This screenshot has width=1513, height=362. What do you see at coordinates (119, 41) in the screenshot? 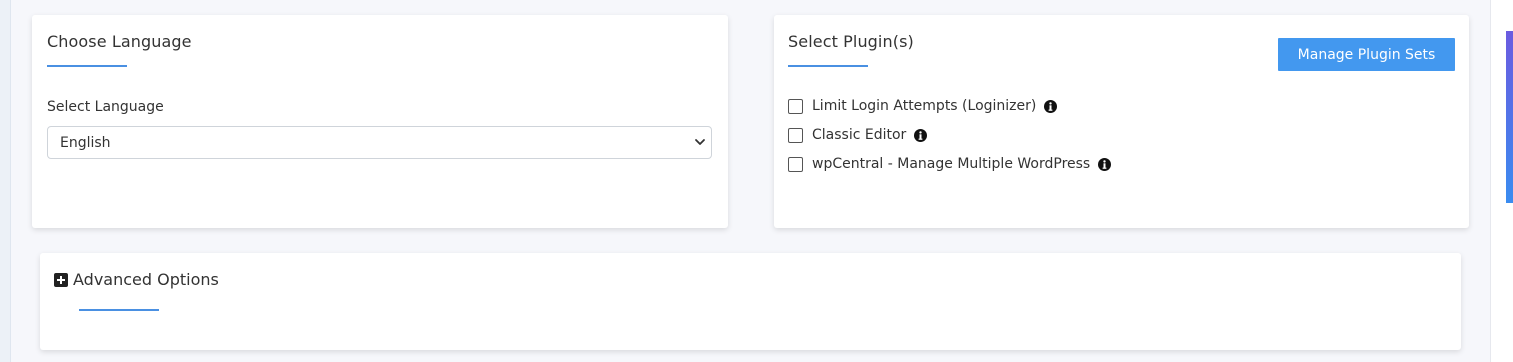
I see `choose-language-title: Choose Language` at bounding box center [119, 41].